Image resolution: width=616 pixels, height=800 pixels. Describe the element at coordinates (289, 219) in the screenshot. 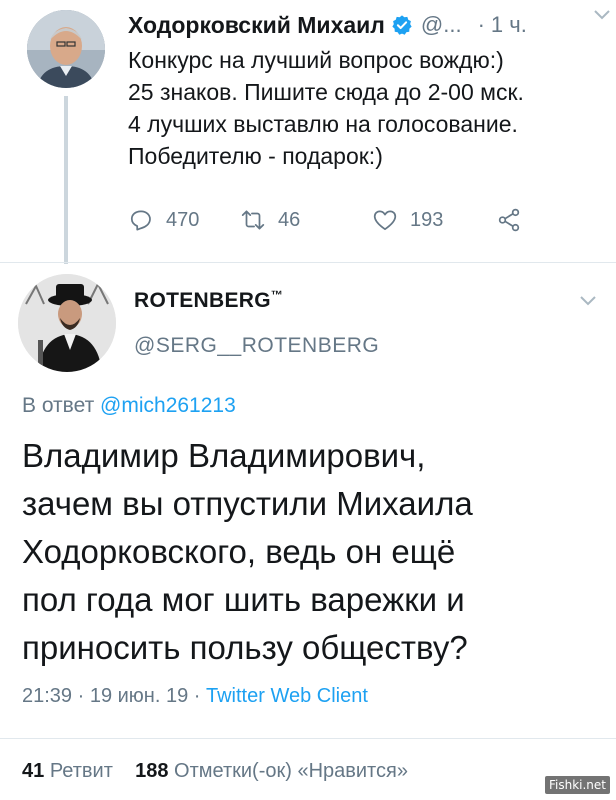

I see `retweet-count: 46` at that location.